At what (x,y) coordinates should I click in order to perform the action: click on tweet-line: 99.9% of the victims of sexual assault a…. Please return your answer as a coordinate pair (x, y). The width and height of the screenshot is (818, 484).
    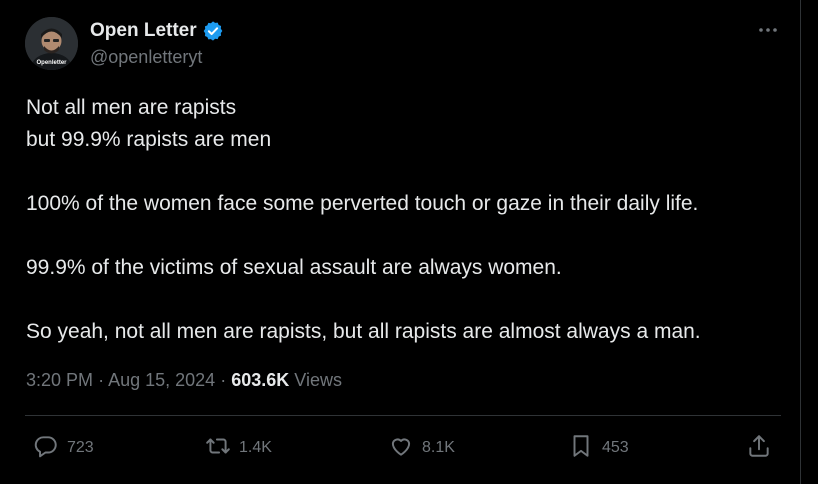
    Looking at the image, I should click on (294, 267).